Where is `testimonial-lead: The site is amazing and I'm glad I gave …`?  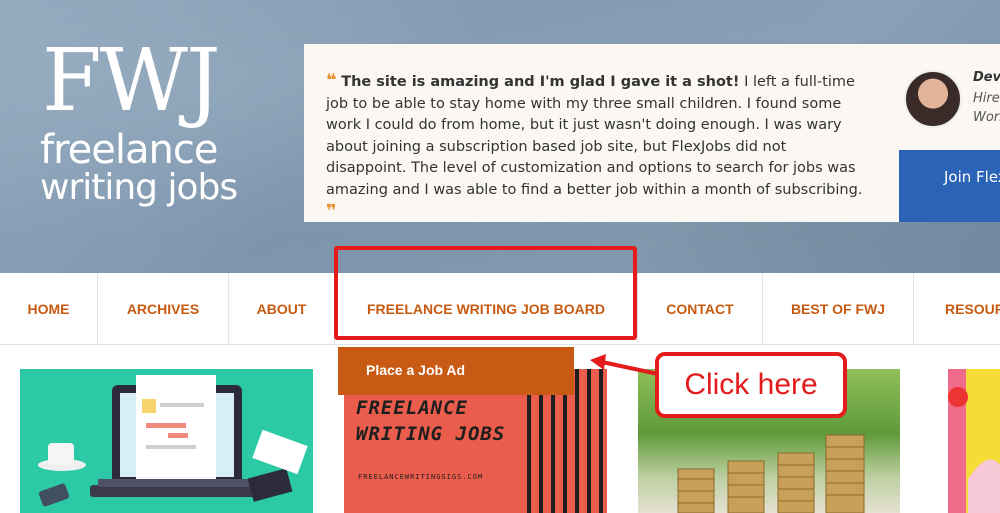 testimonial-lead: The site is amazing and I'm glad I gave … is located at coordinates (540, 82).